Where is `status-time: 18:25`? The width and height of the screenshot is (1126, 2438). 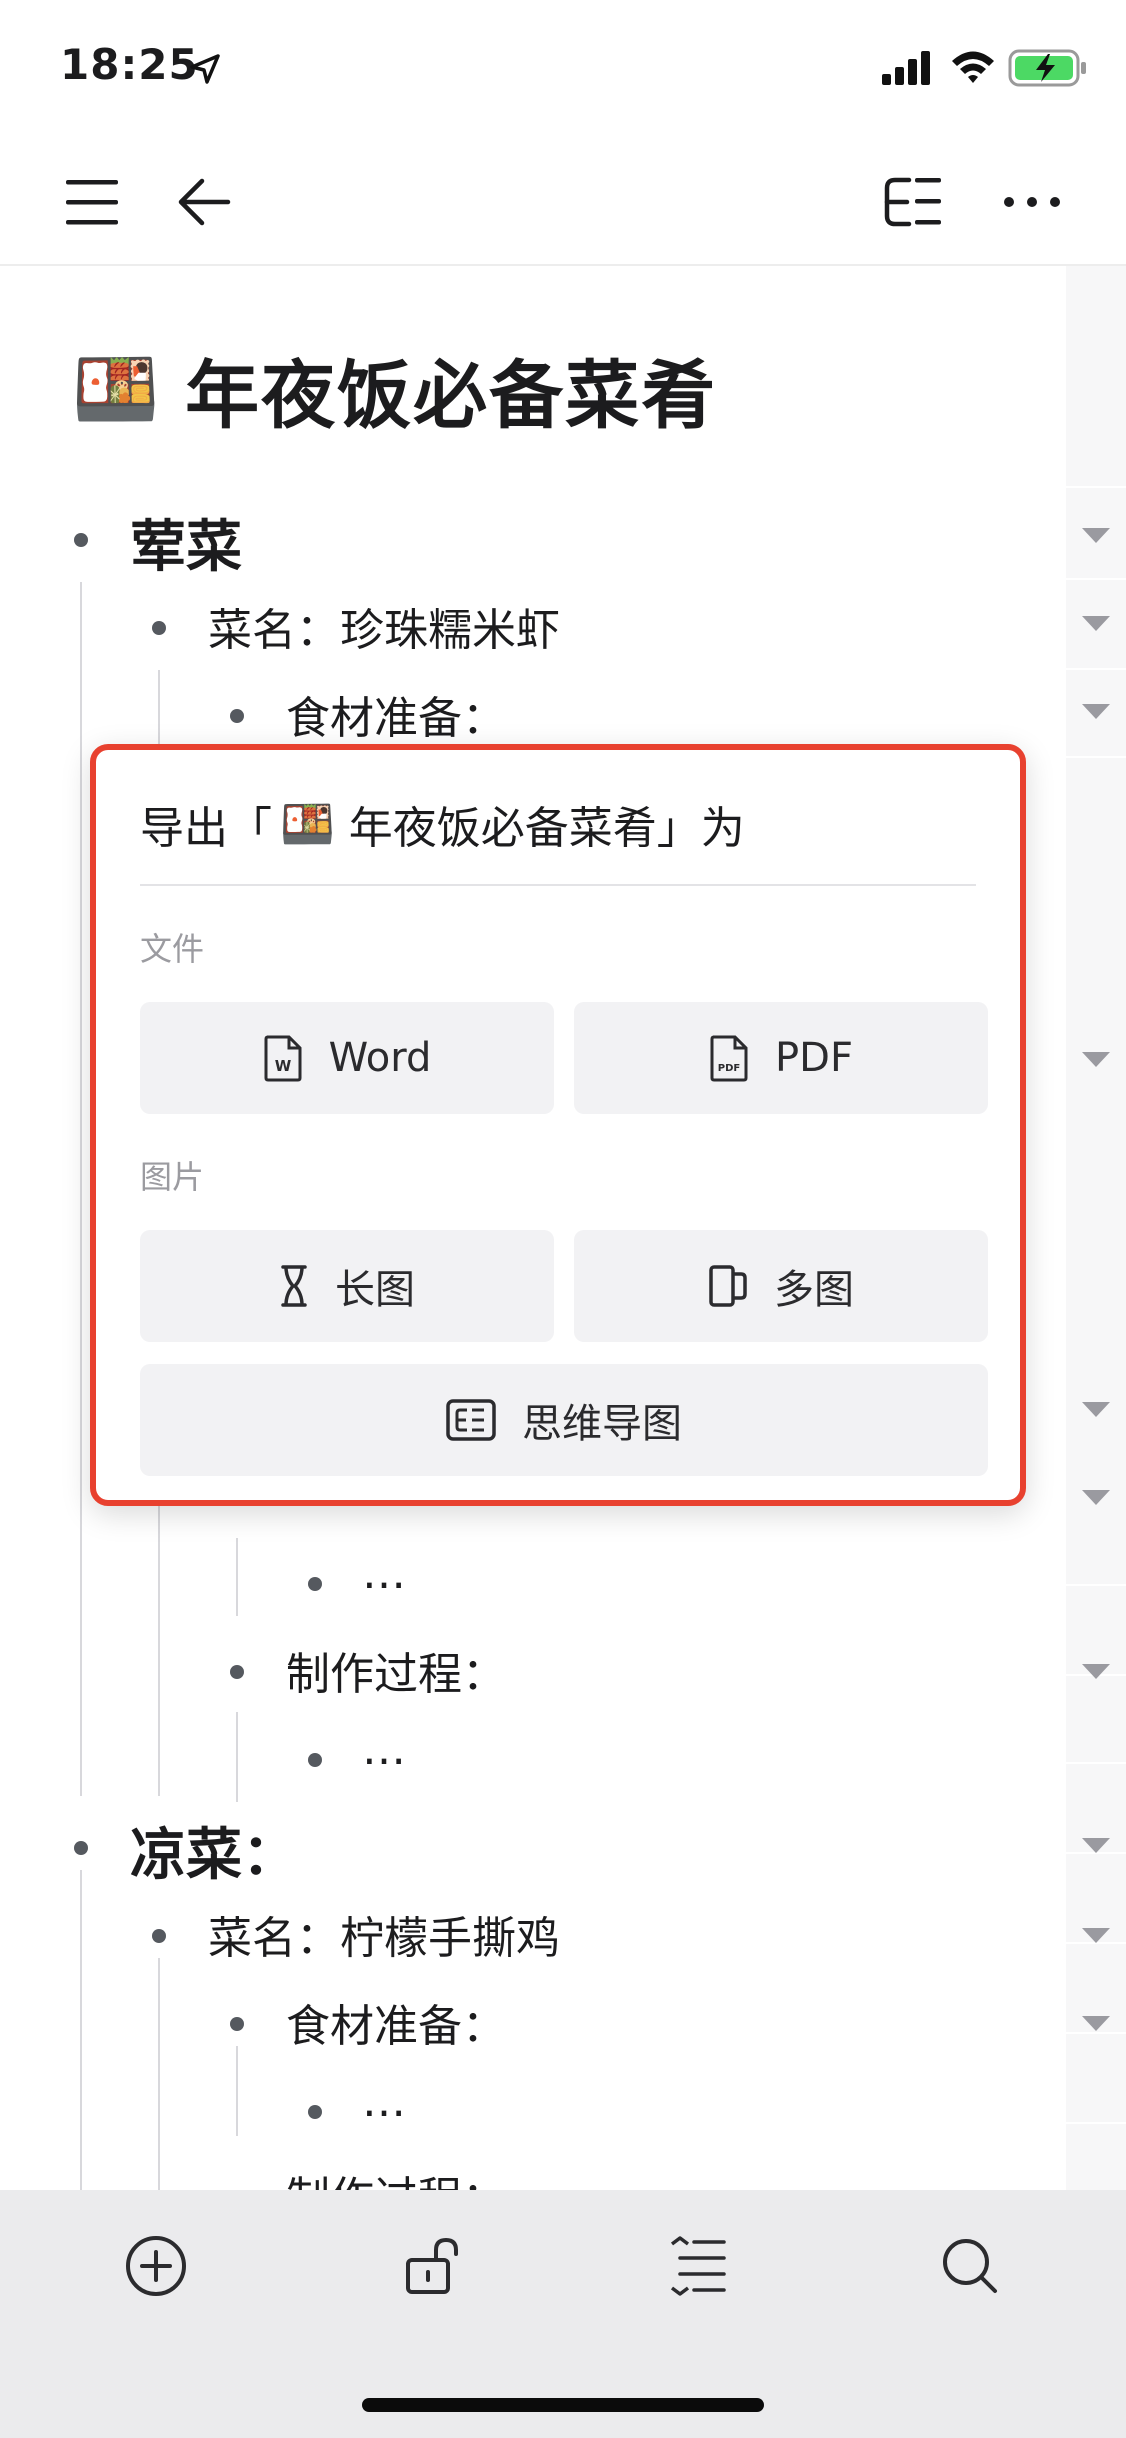
status-time: 18:25 is located at coordinates (129, 64).